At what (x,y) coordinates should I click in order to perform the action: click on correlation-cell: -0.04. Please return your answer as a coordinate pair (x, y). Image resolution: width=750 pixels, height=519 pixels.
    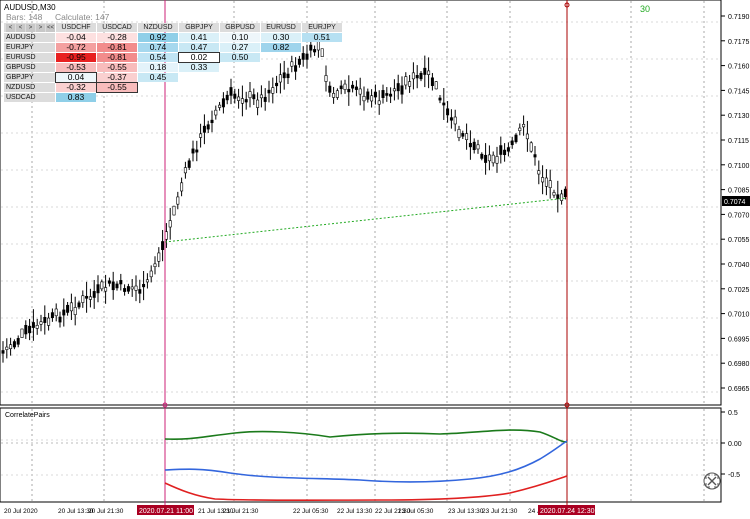
    Looking at the image, I should click on (76, 37).